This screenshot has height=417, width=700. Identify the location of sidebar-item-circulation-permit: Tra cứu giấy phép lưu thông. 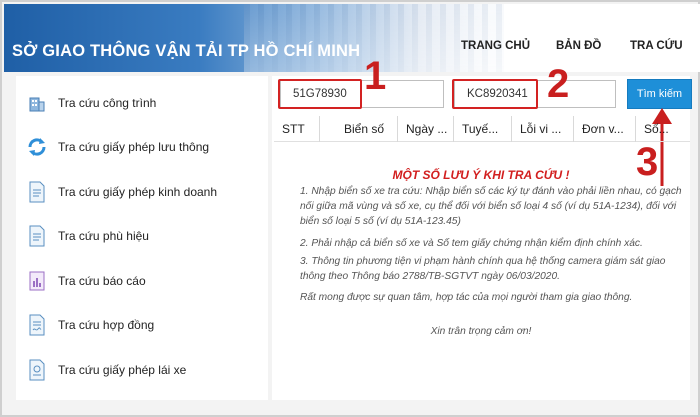
(117, 147).